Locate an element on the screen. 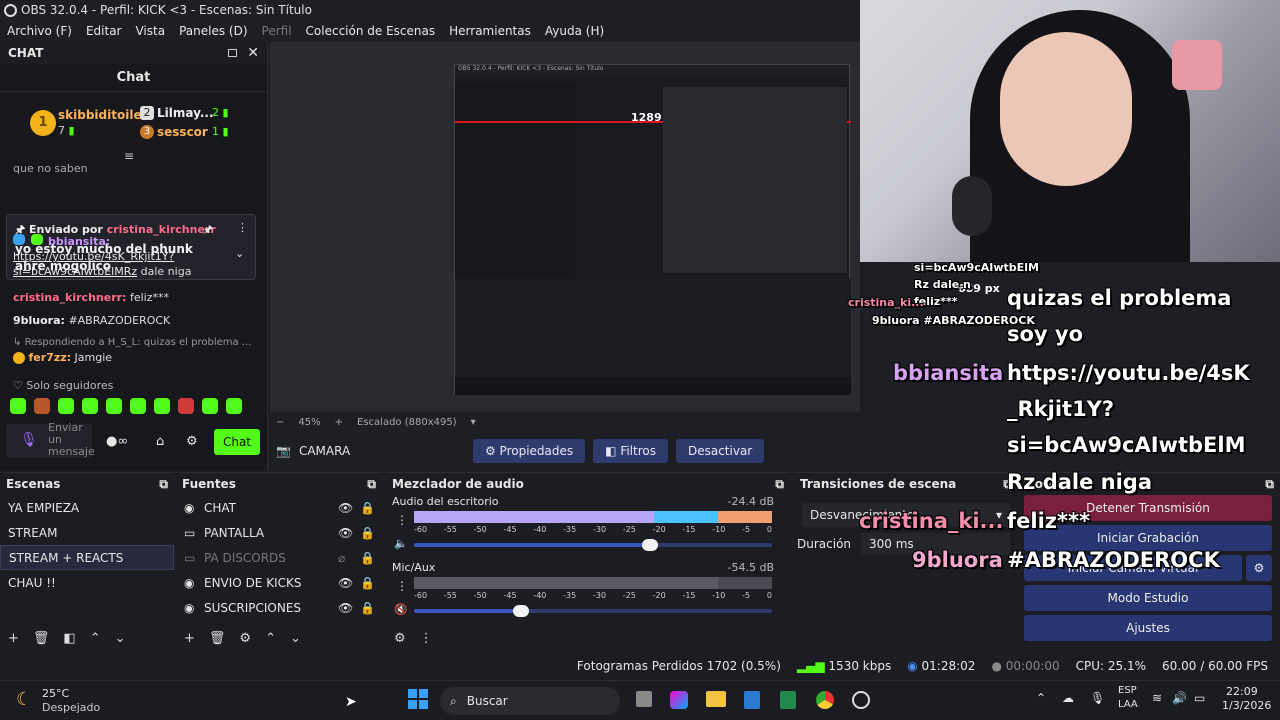 The width and height of the screenshot is (1280, 720). filter-icon: ◧ is located at coordinates (69, 638).